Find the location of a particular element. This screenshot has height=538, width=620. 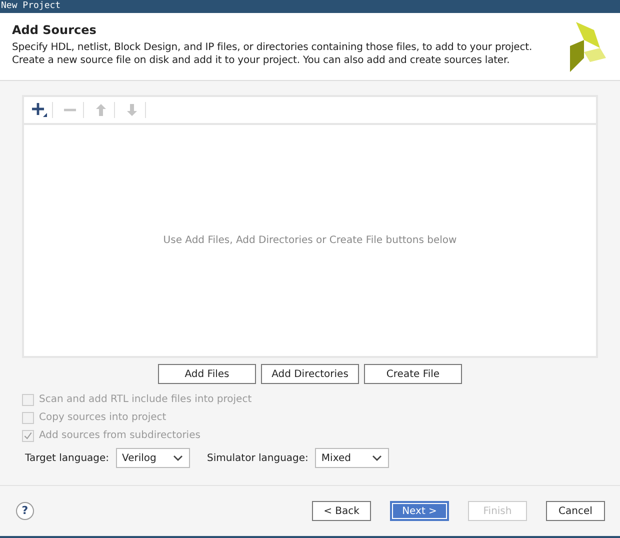

description-text: Specify HDL, netlist, Block Design, and IP files, or directories containing those files, to add to your project. is located at coordinates (272, 47).